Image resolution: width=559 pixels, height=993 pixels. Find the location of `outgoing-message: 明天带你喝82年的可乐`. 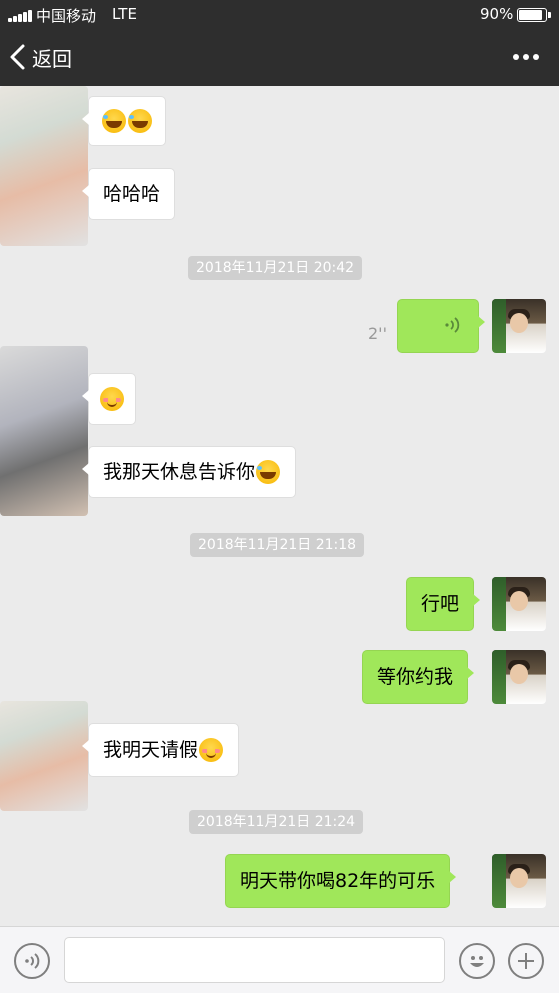

outgoing-message: 明天带你喝82年的可乐 is located at coordinates (341, 881).